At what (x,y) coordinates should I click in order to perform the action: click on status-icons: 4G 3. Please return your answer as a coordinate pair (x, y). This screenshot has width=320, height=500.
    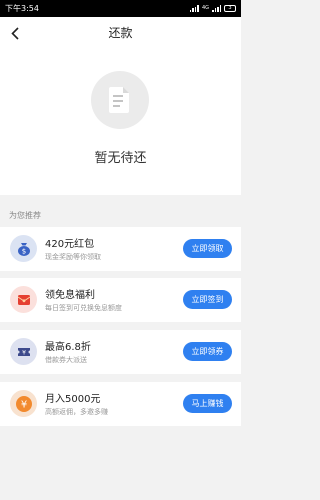
    Looking at the image, I should click on (212, 8).